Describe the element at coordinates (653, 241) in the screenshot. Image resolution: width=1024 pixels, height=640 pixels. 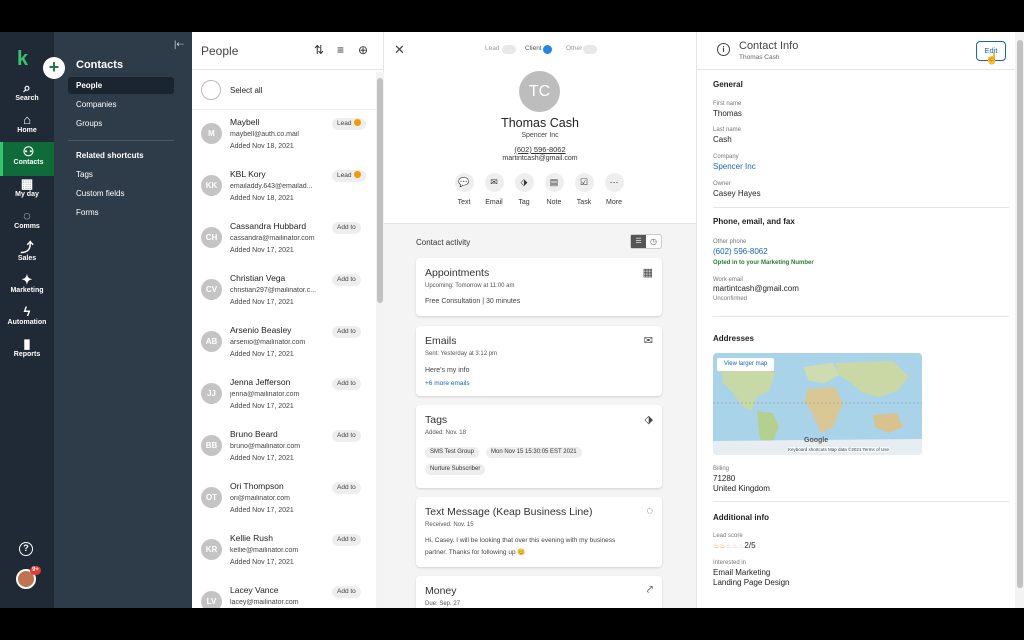
I see `timeline-view-icon: ◷` at that location.